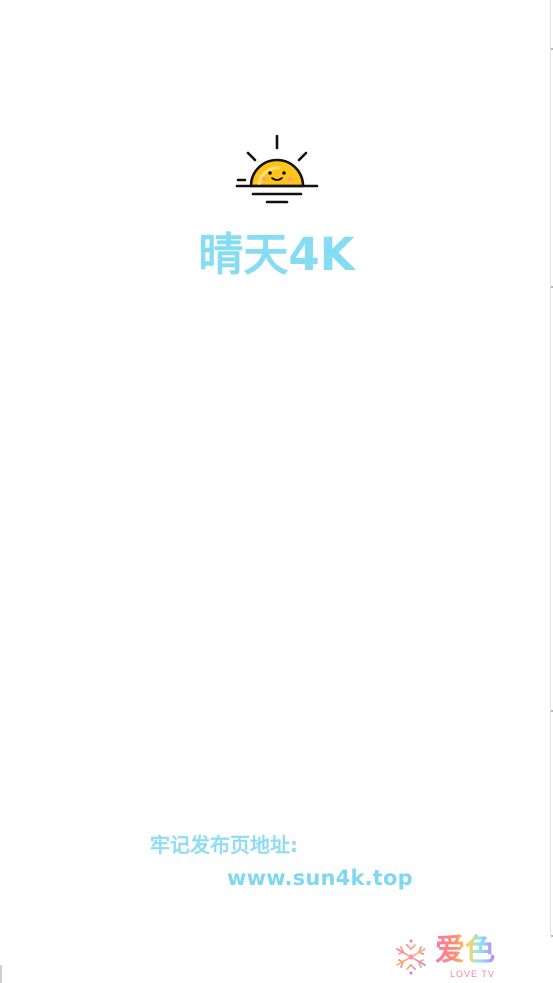  Describe the element at coordinates (1, 974) in the screenshot. I see `bottom-left-edge` at that location.